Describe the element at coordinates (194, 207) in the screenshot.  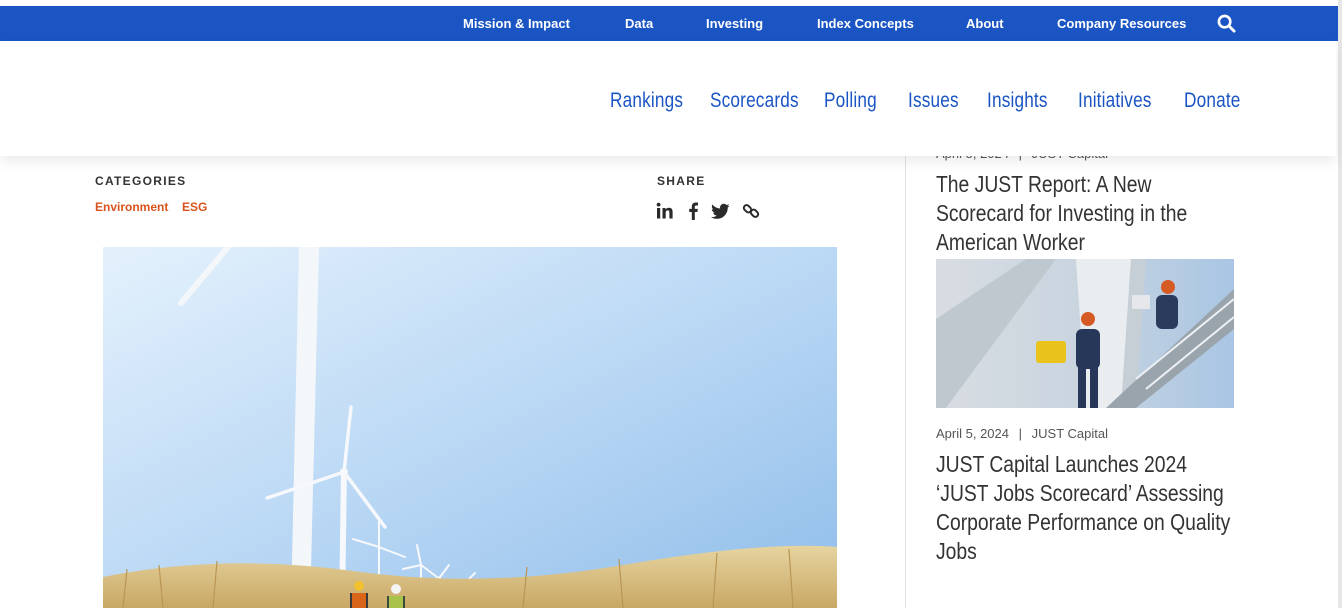
I see `category-link-esg: ESG` at that location.